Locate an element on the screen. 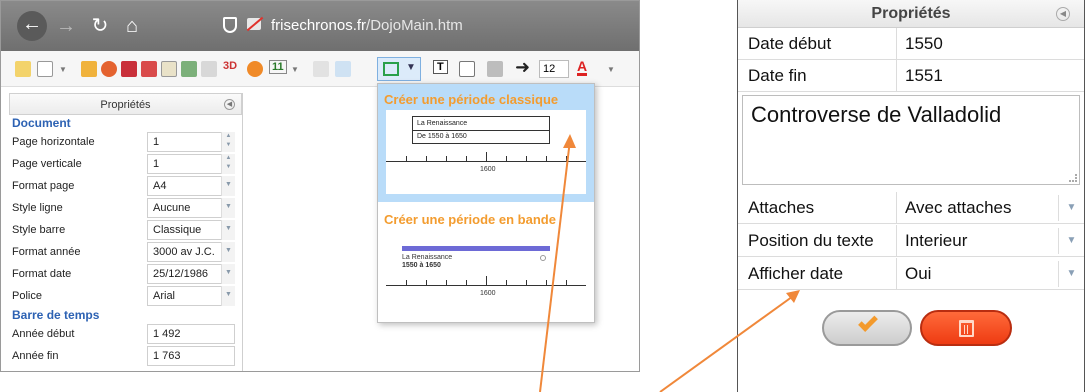  globe-icon is located at coordinates (255, 69).